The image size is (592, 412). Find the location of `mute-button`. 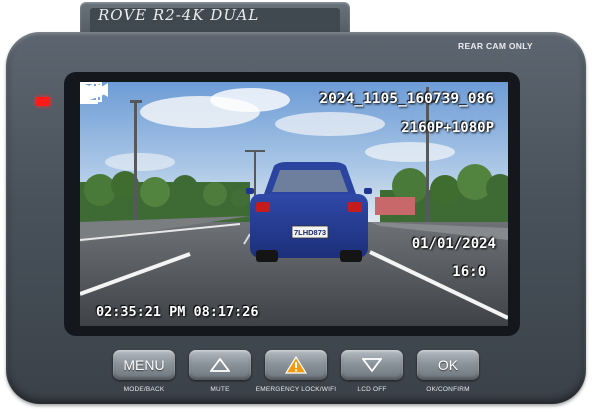

mute-button is located at coordinates (220, 365).